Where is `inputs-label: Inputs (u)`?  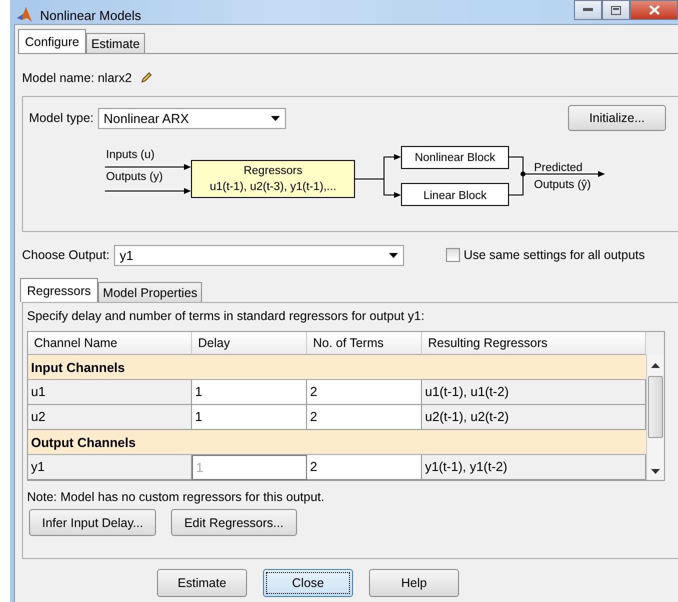 inputs-label: Inputs (u) is located at coordinates (130, 155).